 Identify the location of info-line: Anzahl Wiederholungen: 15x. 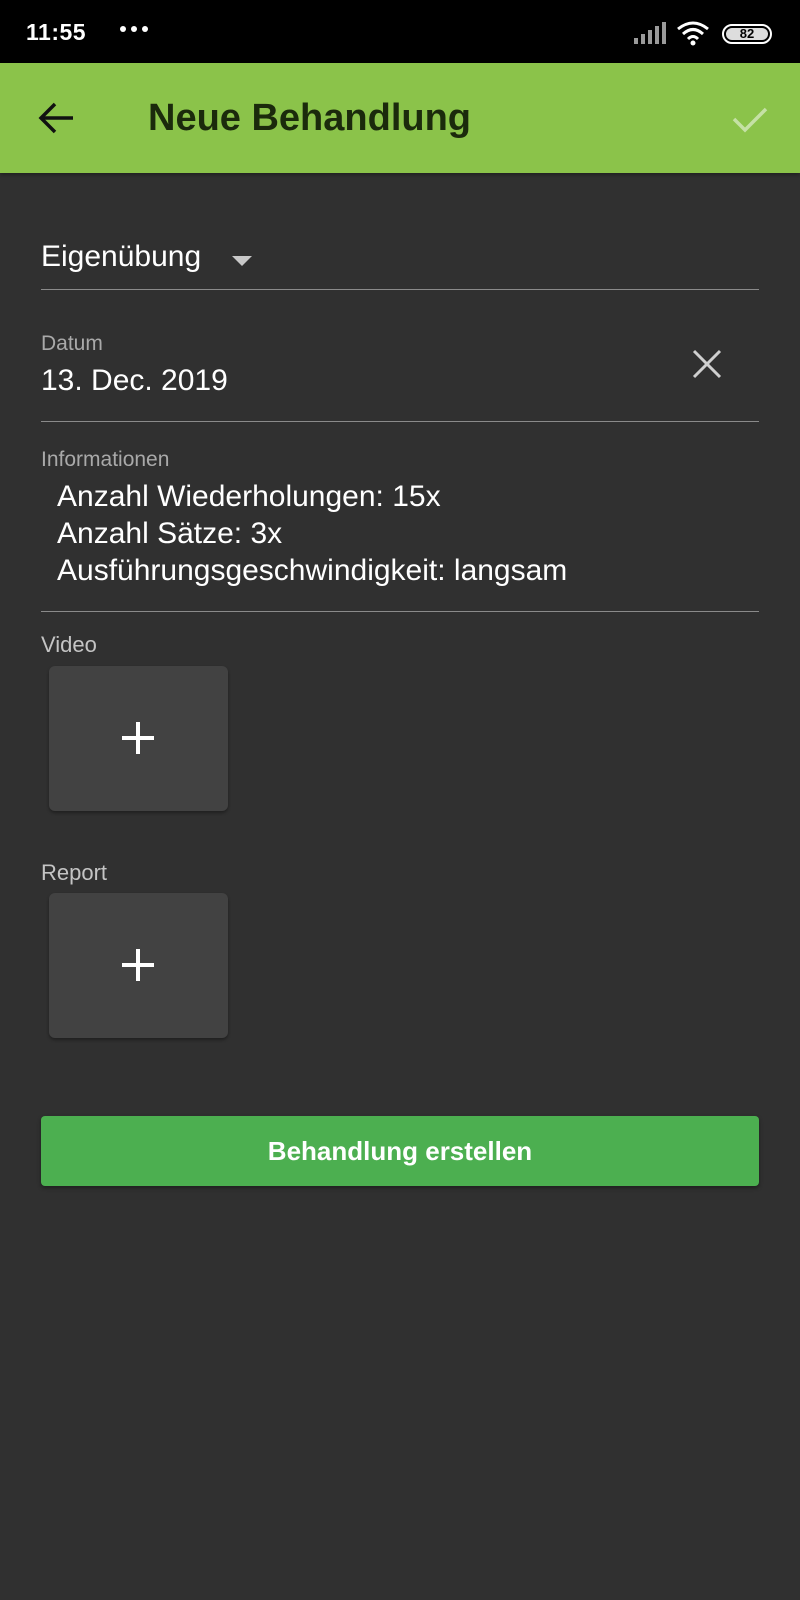
(249, 496).